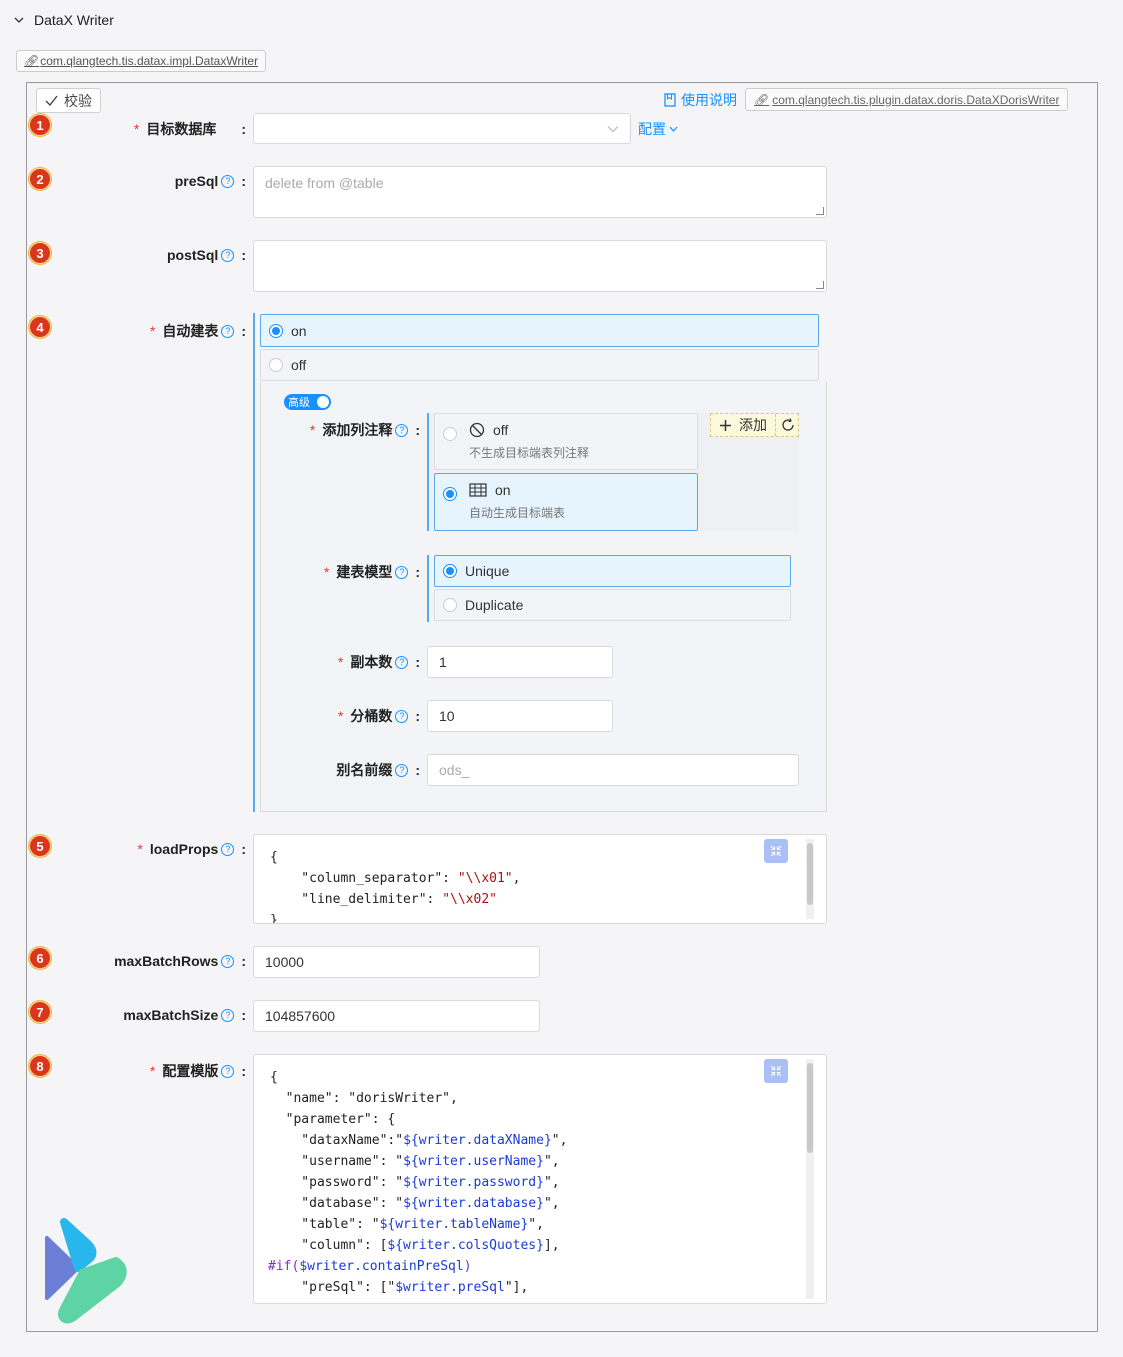 Image resolution: width=1123 pixels, height=1357 pixels. What do you see at coordinates (540, 1179) in the screenshot?
I see `template-code-editor: { "name": "dorisWriter", "parameter"` at bounding box center [540, 1179].